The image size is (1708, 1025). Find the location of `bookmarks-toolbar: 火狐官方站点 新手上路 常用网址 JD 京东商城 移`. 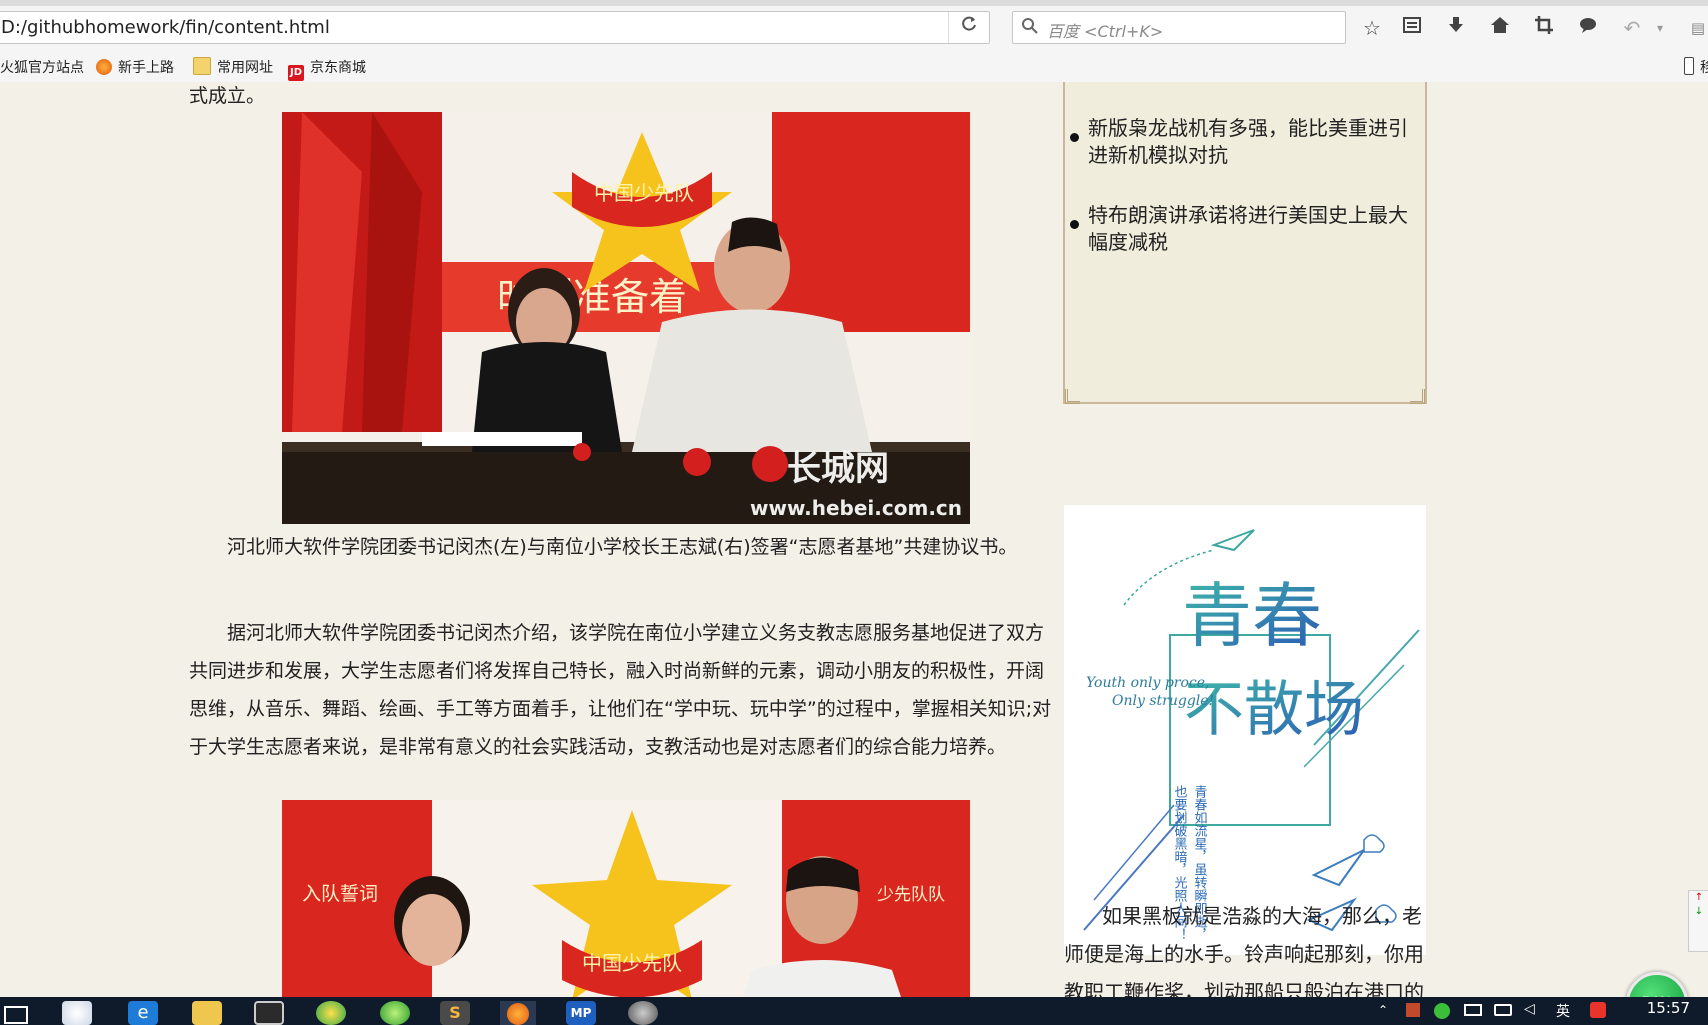

bookmarks-toolbar: 火狐官方站点 新手上路 常用网址 JD 京东商城 移 is located at coordinates (854, 66).